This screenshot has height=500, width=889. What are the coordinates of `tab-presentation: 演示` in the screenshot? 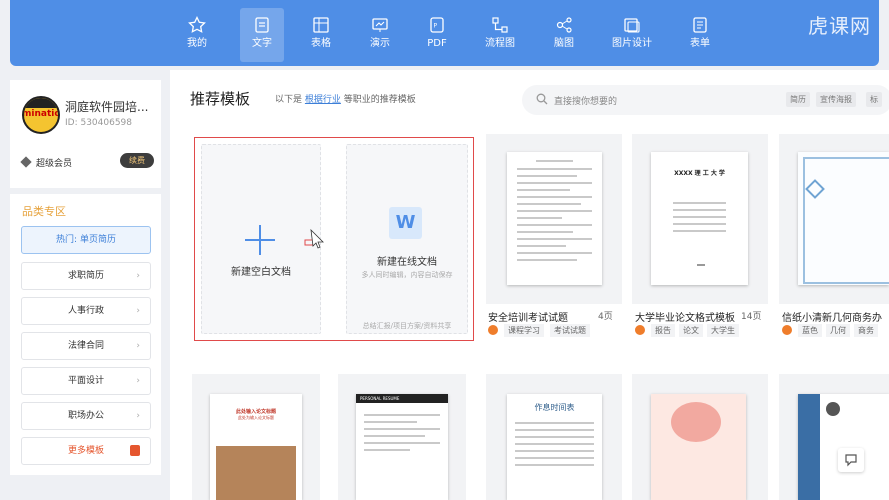 It's located at (380, 35).